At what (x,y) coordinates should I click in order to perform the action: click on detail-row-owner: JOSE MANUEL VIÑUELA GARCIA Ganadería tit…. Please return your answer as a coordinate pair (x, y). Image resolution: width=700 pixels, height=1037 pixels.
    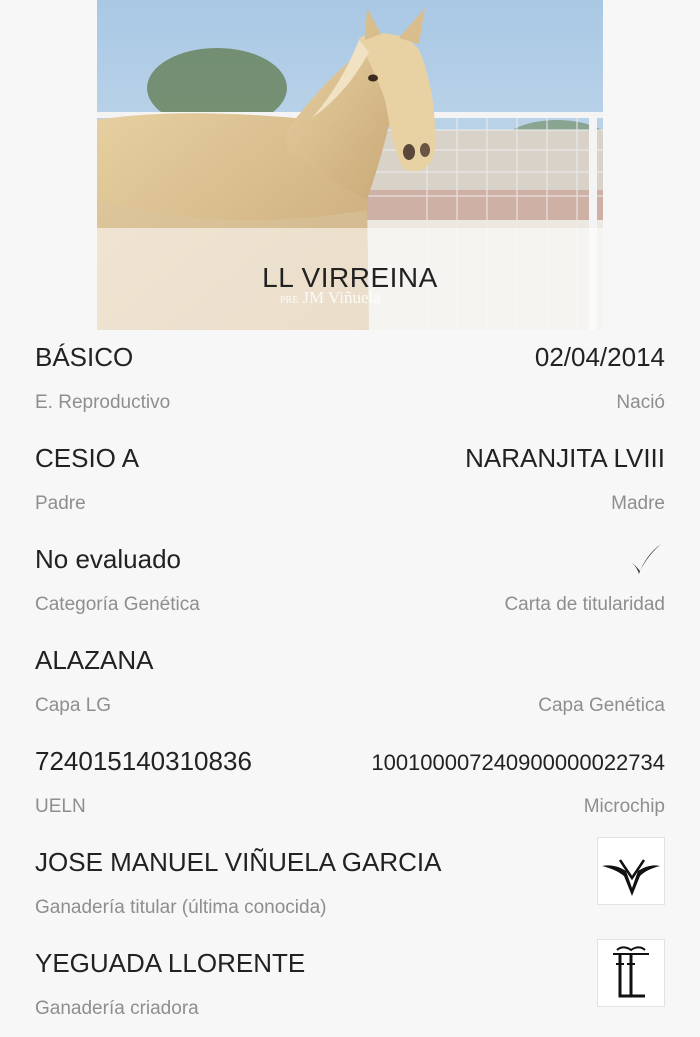
    Looking at the image, I should click on (350, 885).